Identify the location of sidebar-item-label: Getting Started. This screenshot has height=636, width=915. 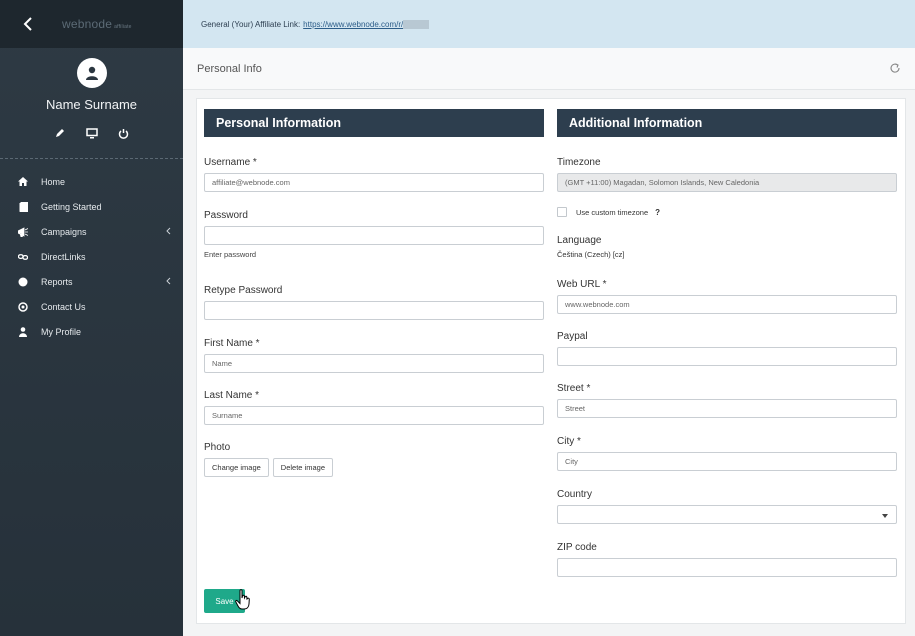
(71, 206).